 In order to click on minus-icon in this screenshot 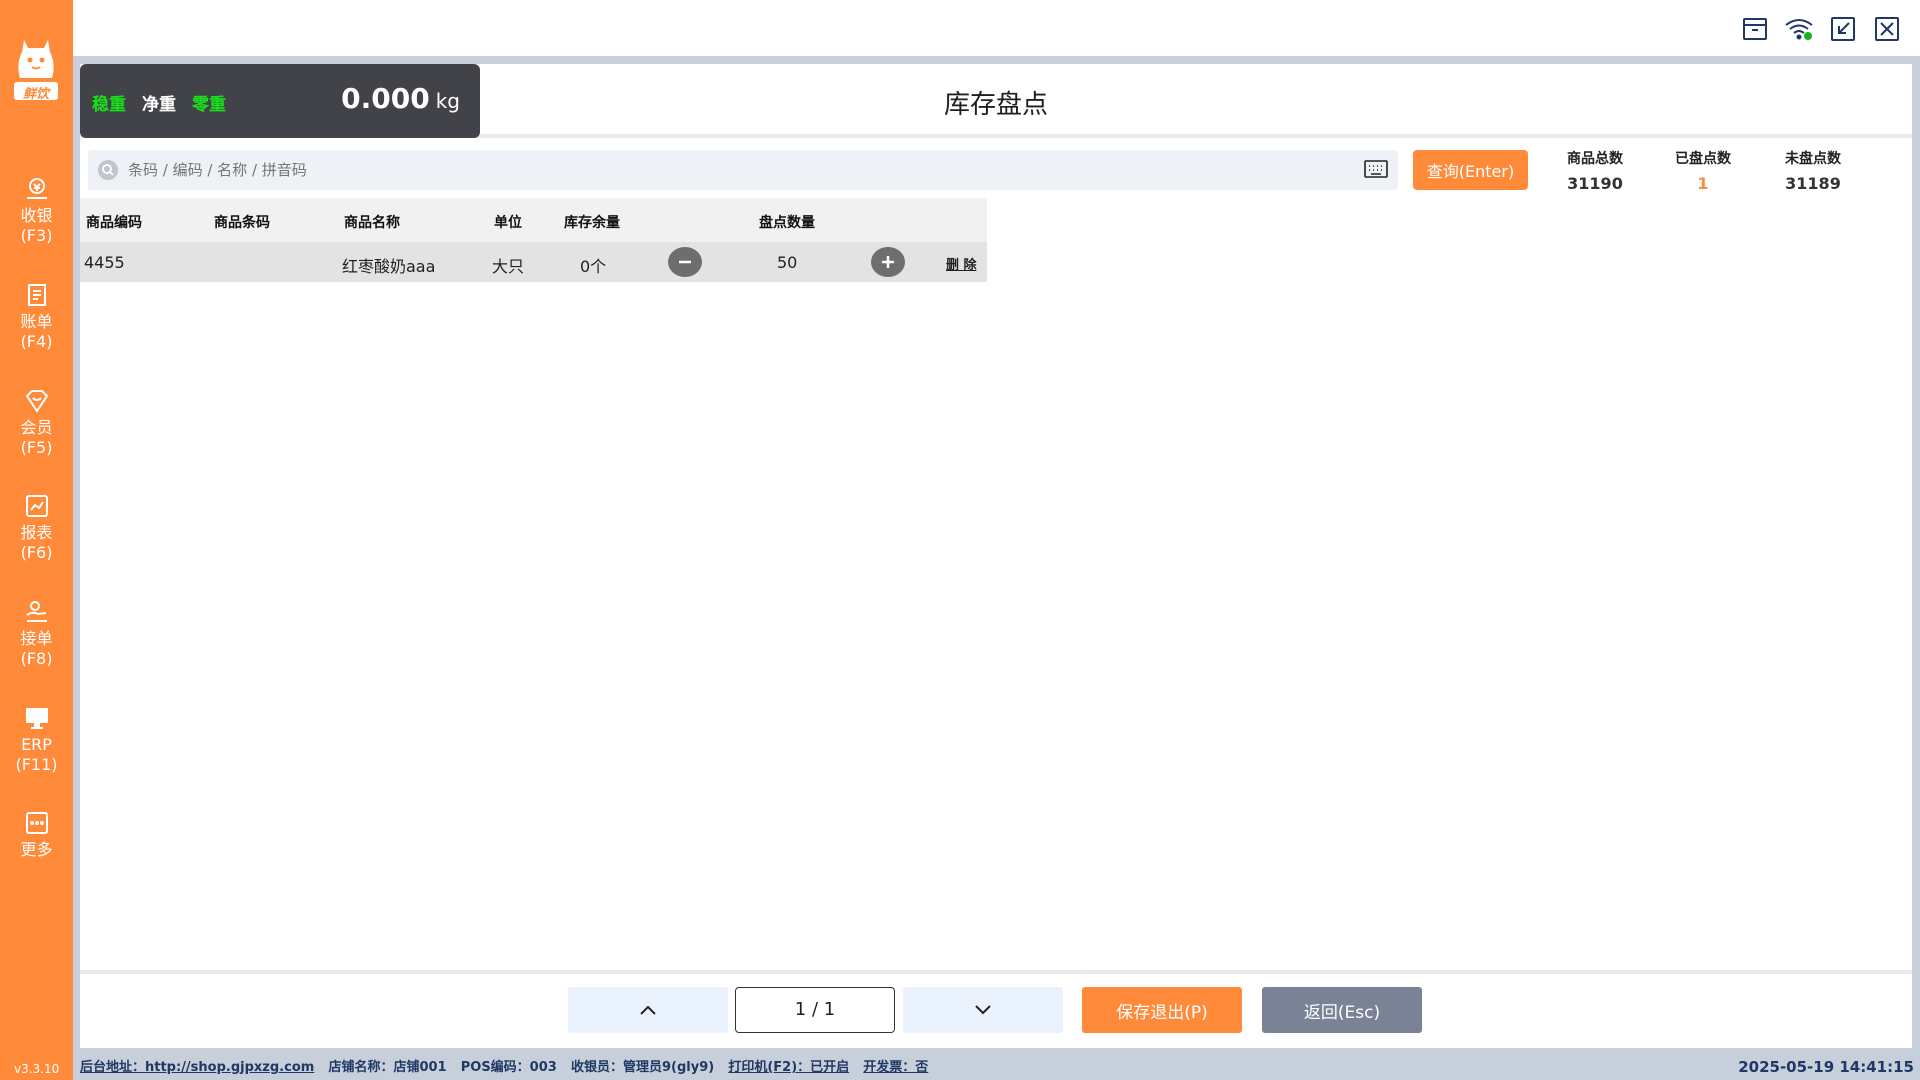, I will do `click(685, 262)`.